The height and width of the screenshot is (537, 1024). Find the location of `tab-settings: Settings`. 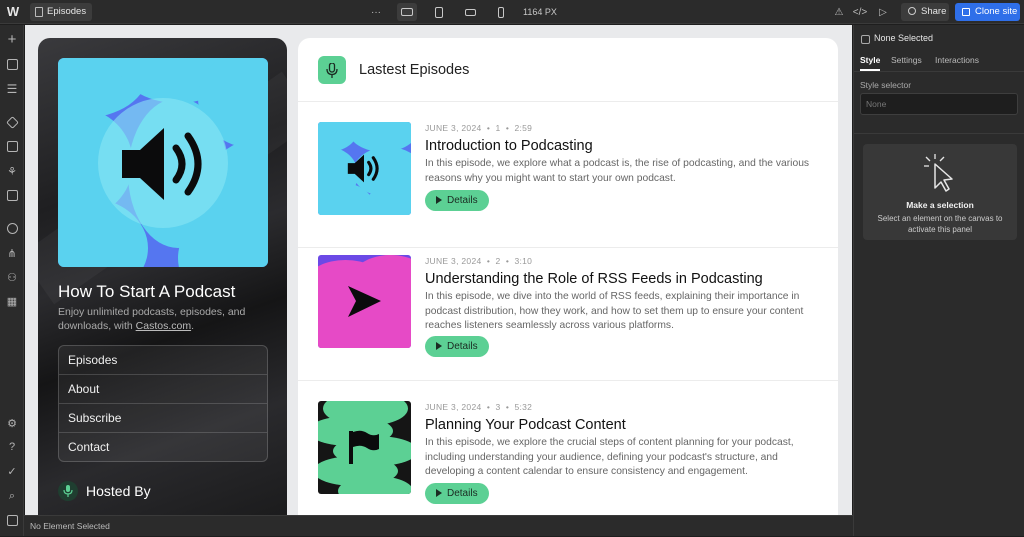

tab-settings: Settings is located at coordinates (906, 60).